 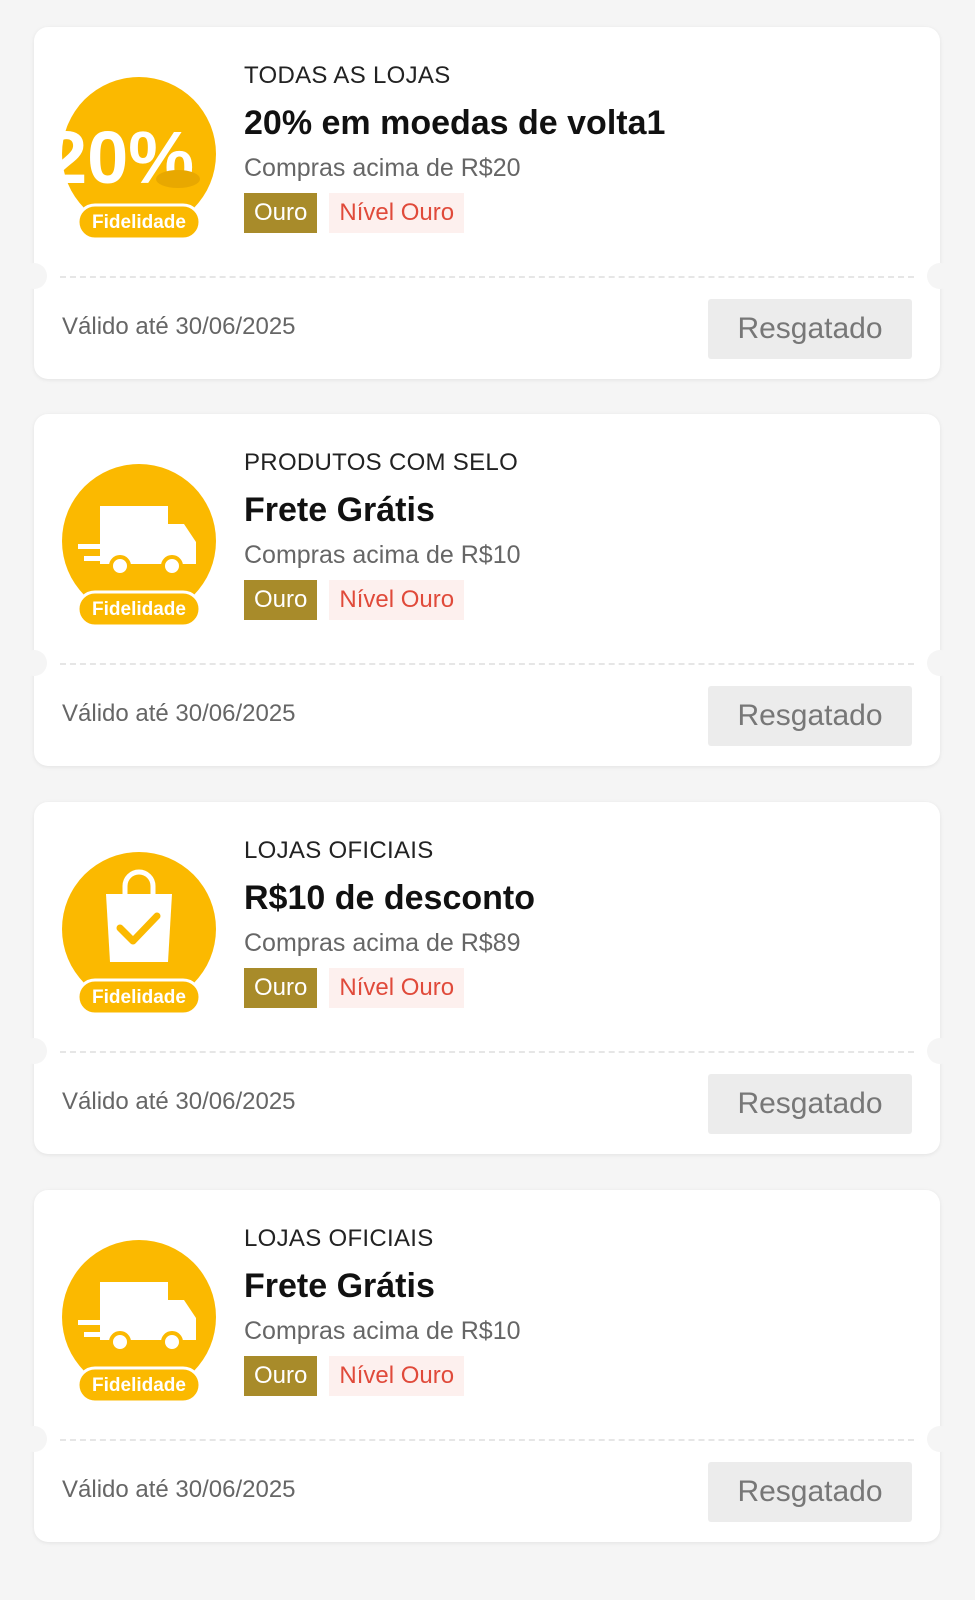 What do you see at coordinates (381, 462) in the screenshot?
I see `coupon-category: PRODUTOS COM SELO` at bounding box center [381, 462].